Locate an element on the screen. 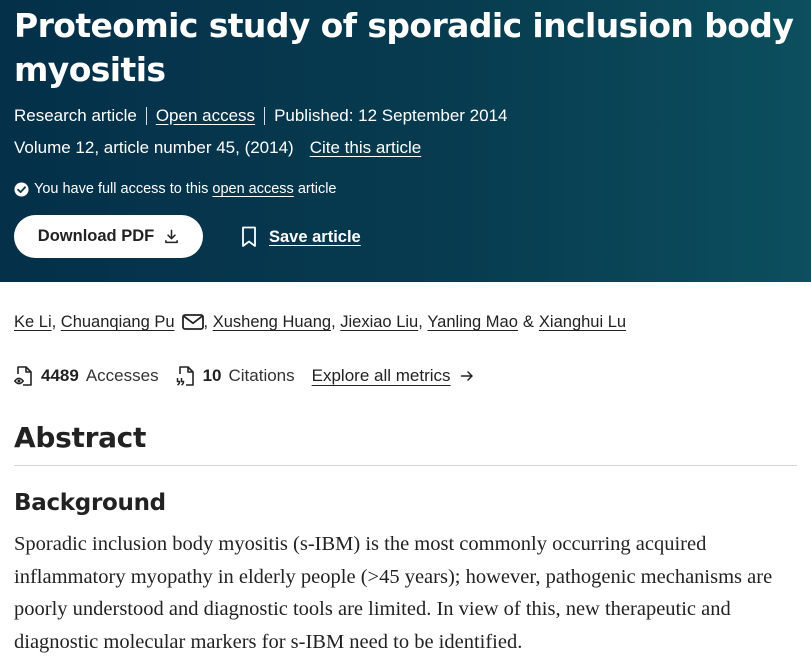 Image resolution: width=811 pixels, height=658 pixels. access-text: You have full access to this is located at coordinates (121, 189).